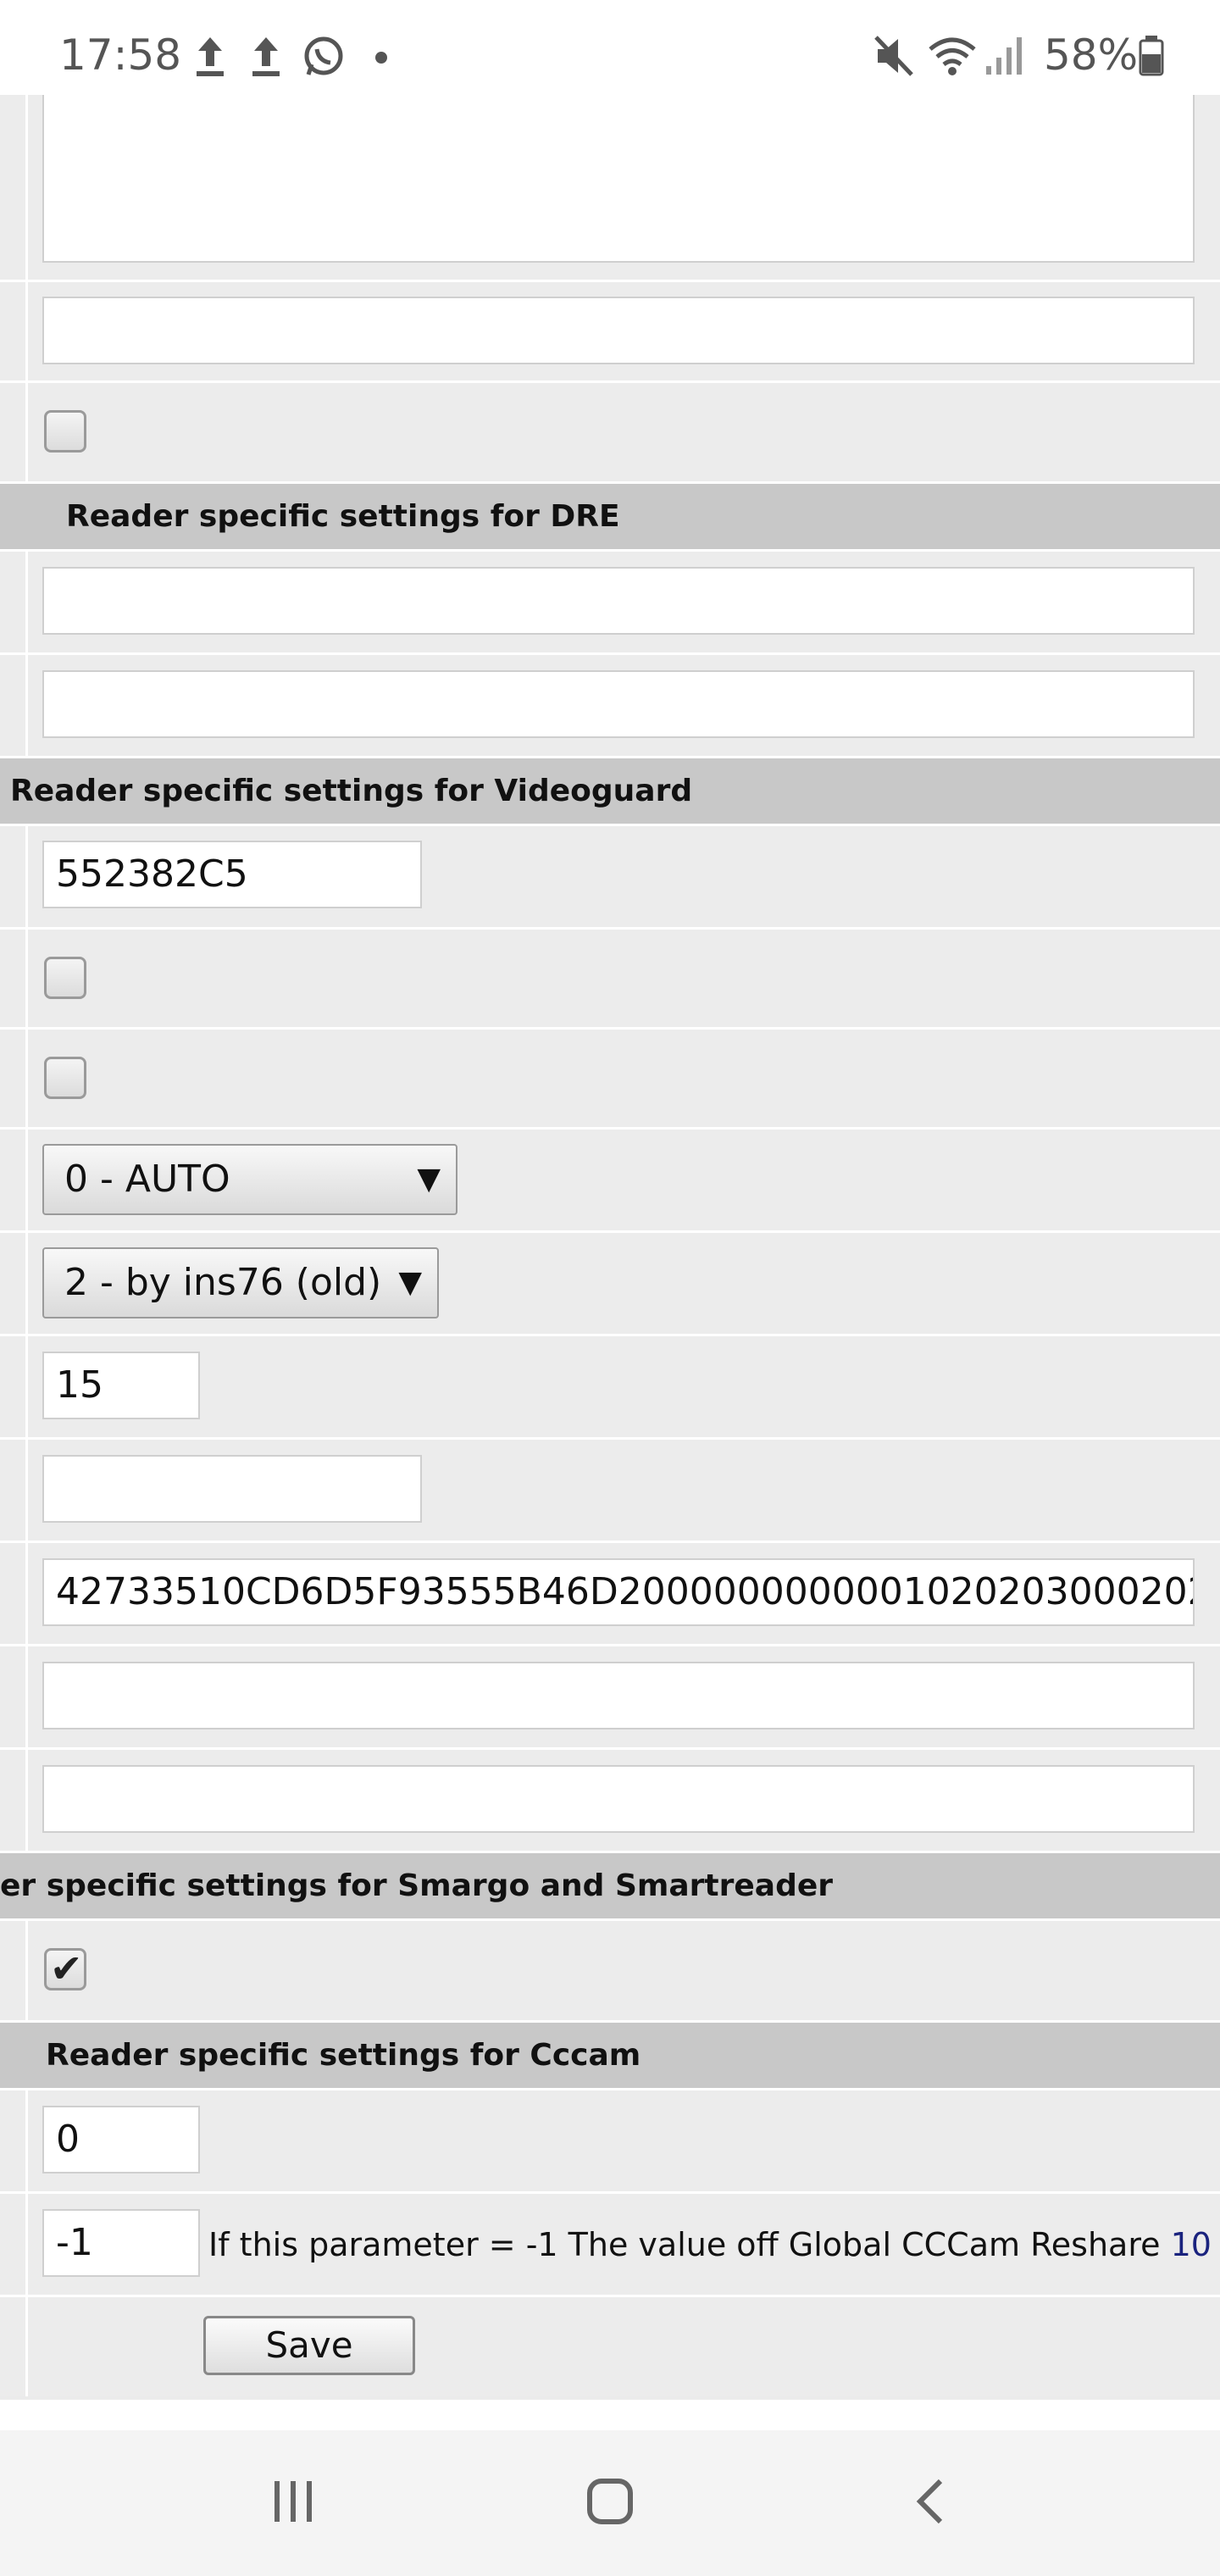 This screenshot has width=1220, height=2576. What do you see at coordinates (293, 2501) in the screenshot?
I see `recent-apps-icon` at bounding box center [293, 2501].